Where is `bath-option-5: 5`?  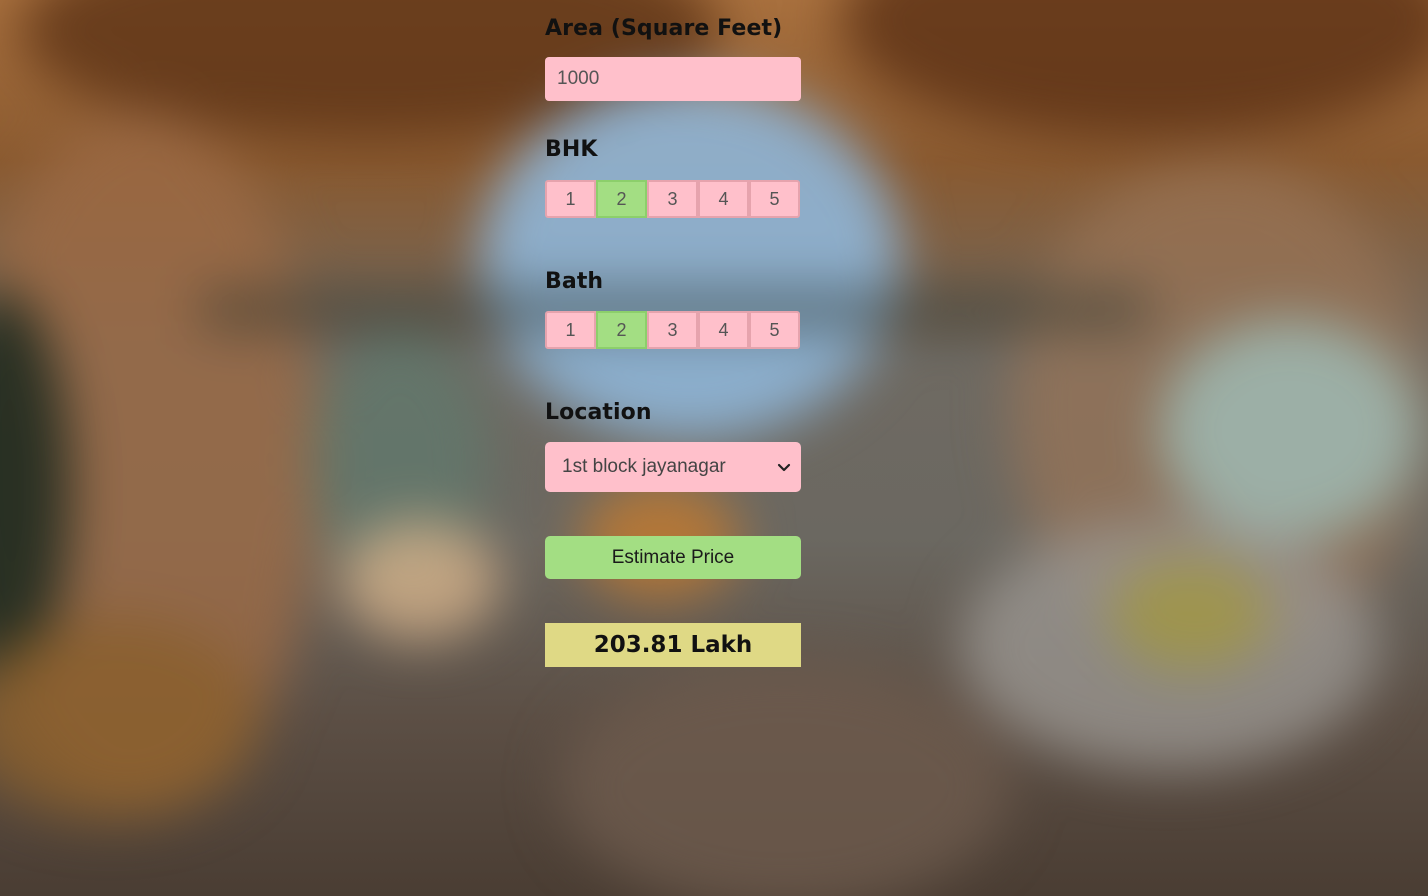 bath-option-5: 5 is located at coordinates (774, 330).